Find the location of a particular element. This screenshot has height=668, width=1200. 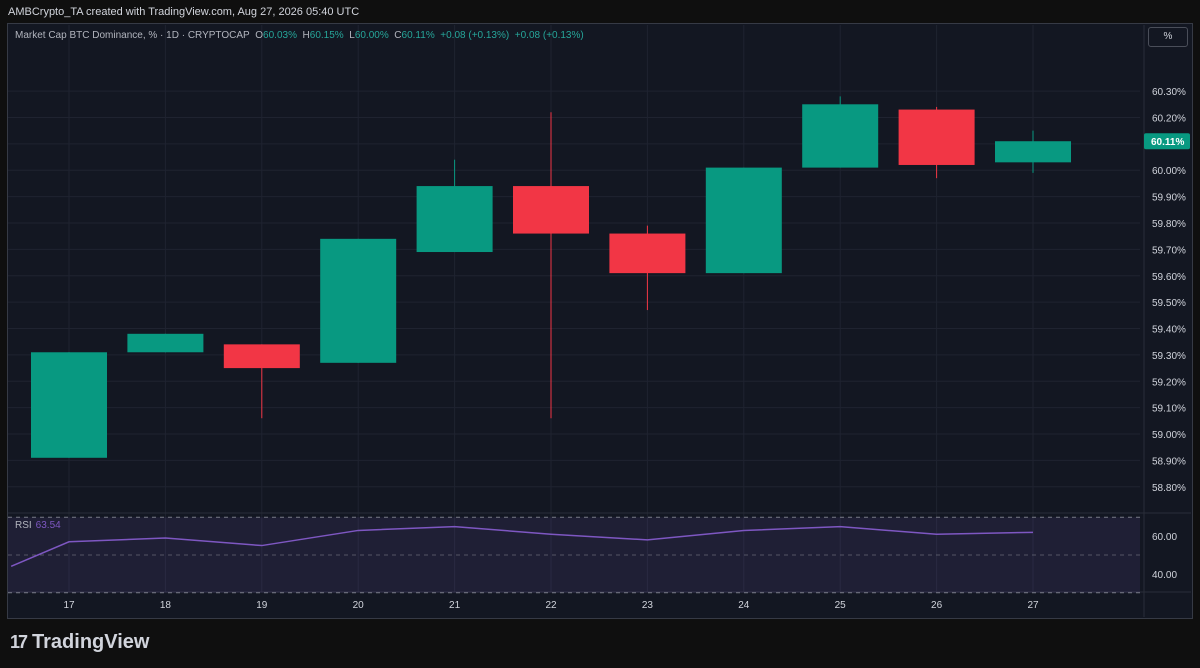

time-tick-label: 27 is located at coordinates (1033, 605).